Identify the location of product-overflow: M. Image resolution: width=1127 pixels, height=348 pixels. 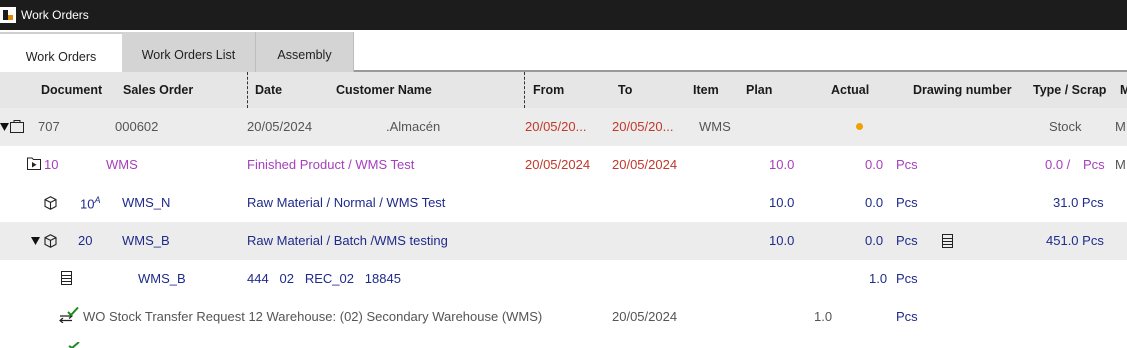
(1120, 164).